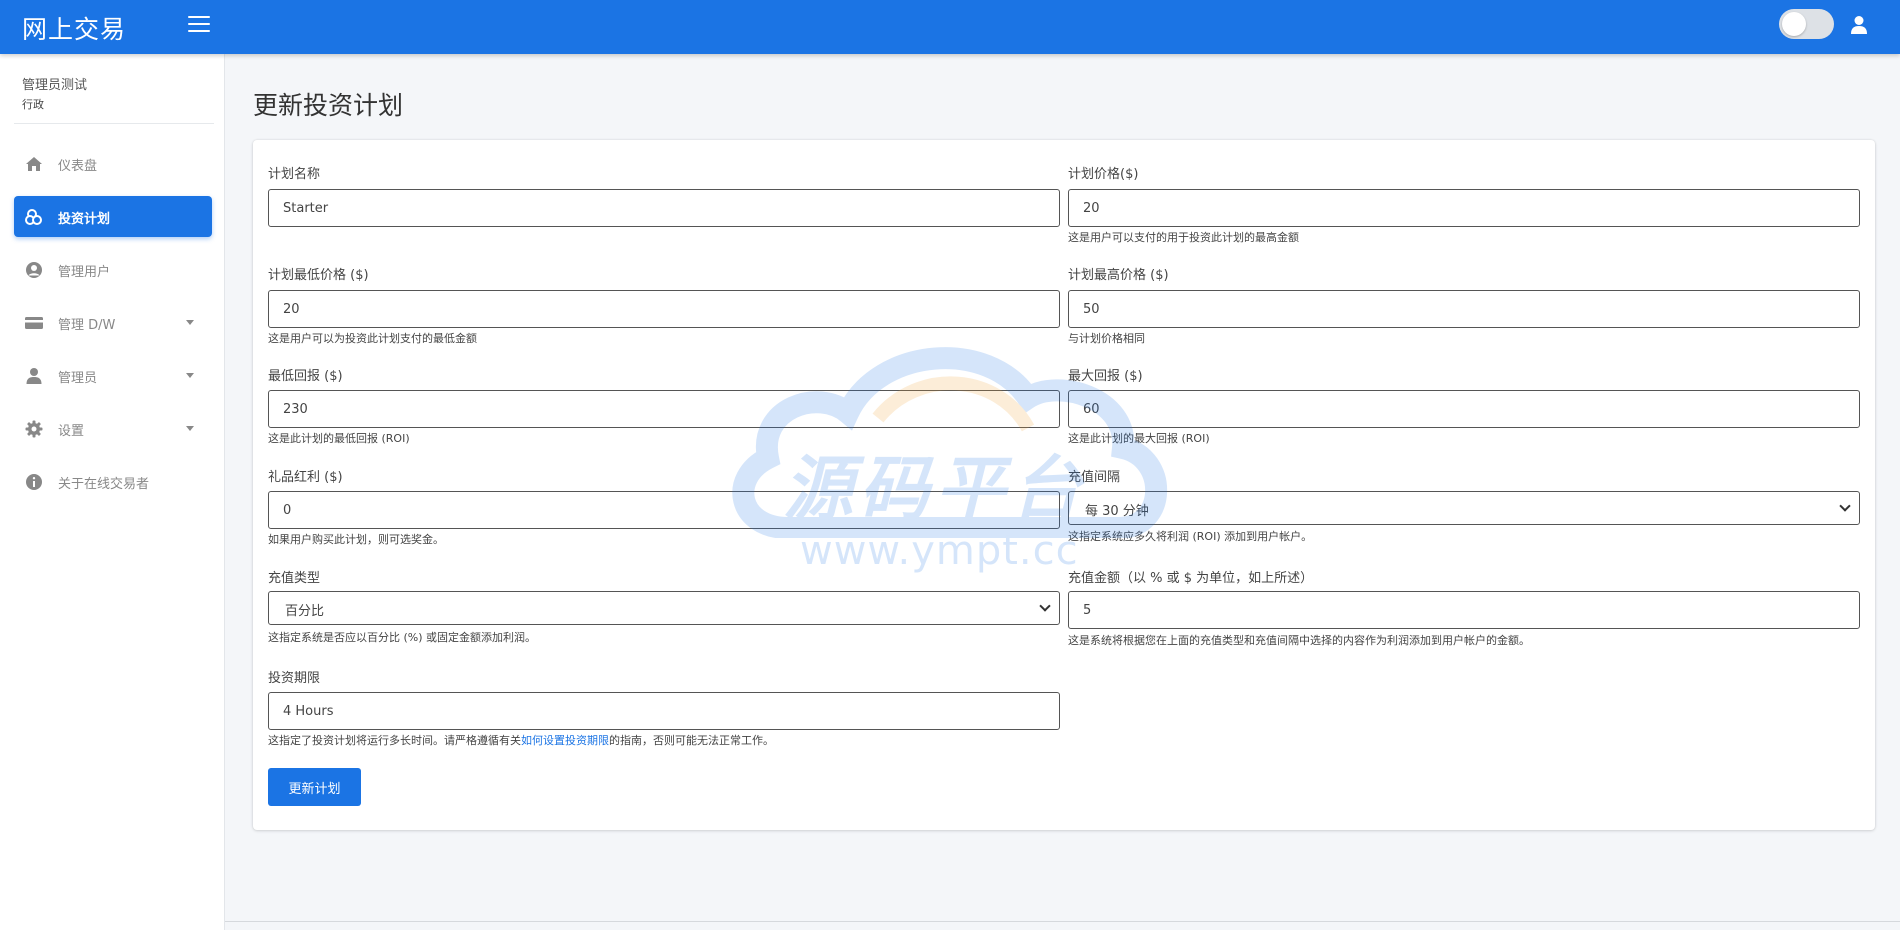 This screenshot has width=1900, height=930. What do you see at coordinates (1106, 338) in the screenshot?
I see `max-price-help: 与计划价格相同` at bounding box center [1106, 338].